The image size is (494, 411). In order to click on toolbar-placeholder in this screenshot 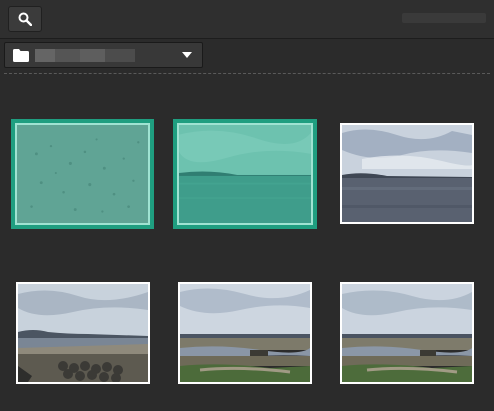, I will do `click(444, 18)`.